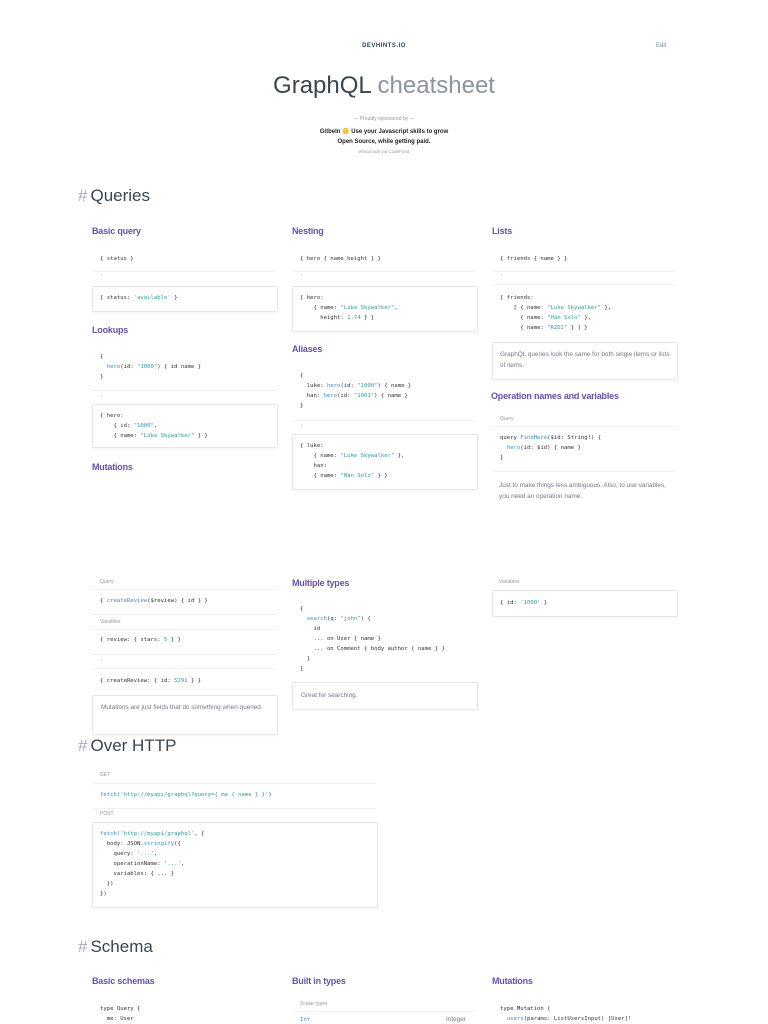 The image size is (768, 1024). I want to click on code-token: { friends { name } }, so click(534, 259).